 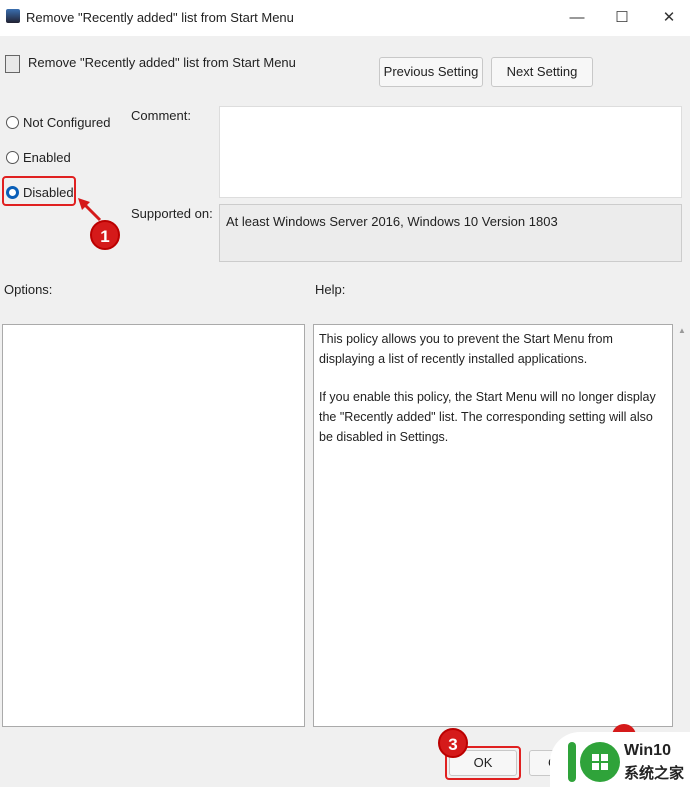 I want to click on help-label: Help:, so click(x=330, y=289).